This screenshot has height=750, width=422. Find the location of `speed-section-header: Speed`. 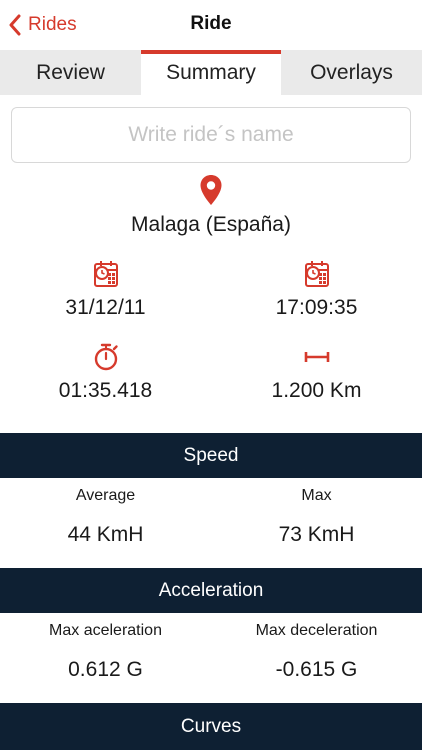

speed-section-header: Speed is located at coordinates (211, 455).